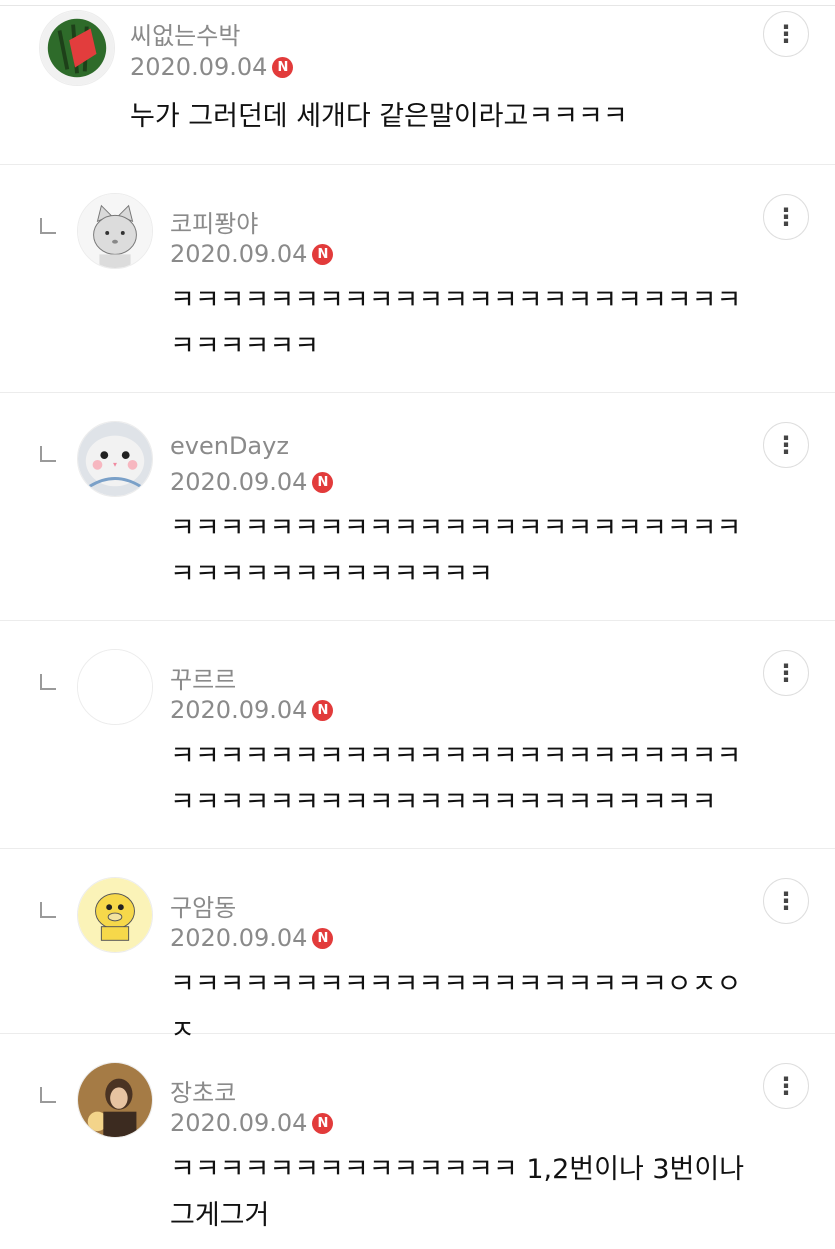 The height and width of the screenshot is (1249, 835). I want to click on comment-nickname: 장초코, so click(203, 1090).